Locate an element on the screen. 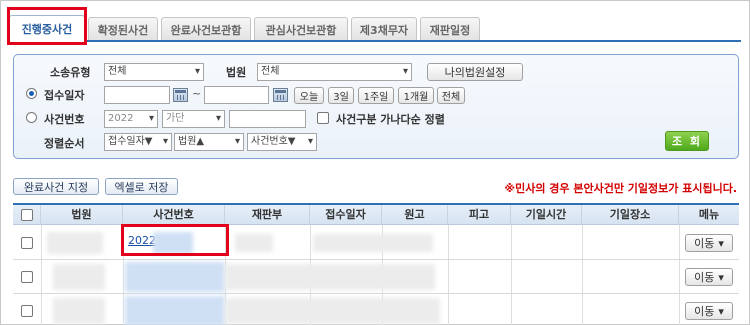 Image resolution: width=750 pixels, height=325 pixels. case-kind-select: 가단 is located at coordinates (193, 119).